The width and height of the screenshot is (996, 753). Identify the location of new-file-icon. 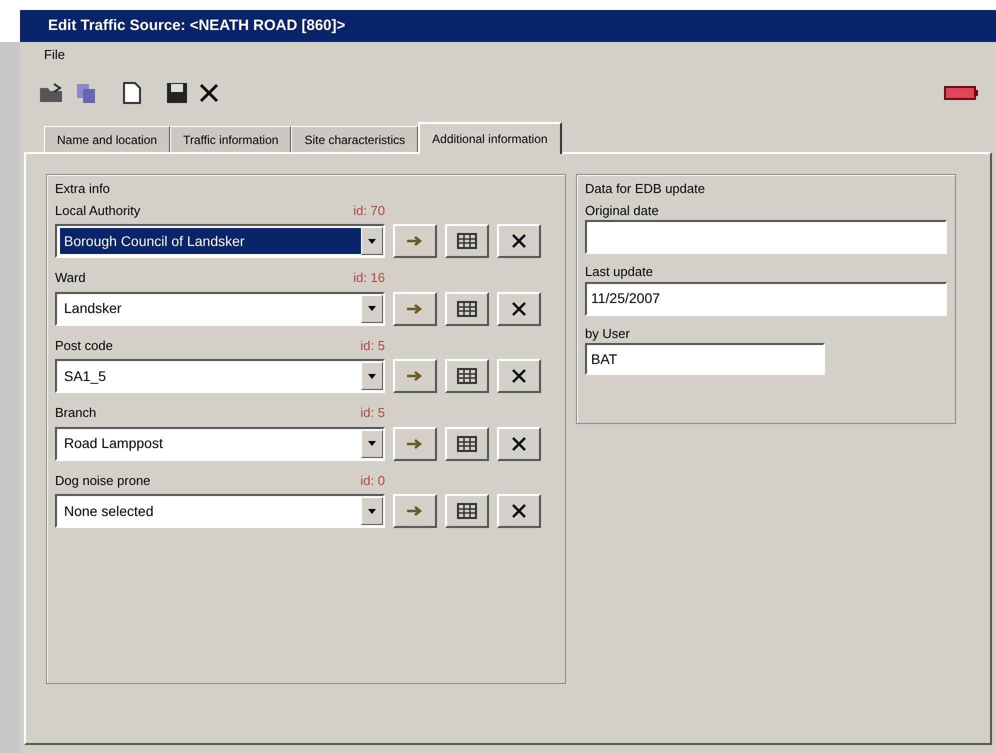
(132, 93).